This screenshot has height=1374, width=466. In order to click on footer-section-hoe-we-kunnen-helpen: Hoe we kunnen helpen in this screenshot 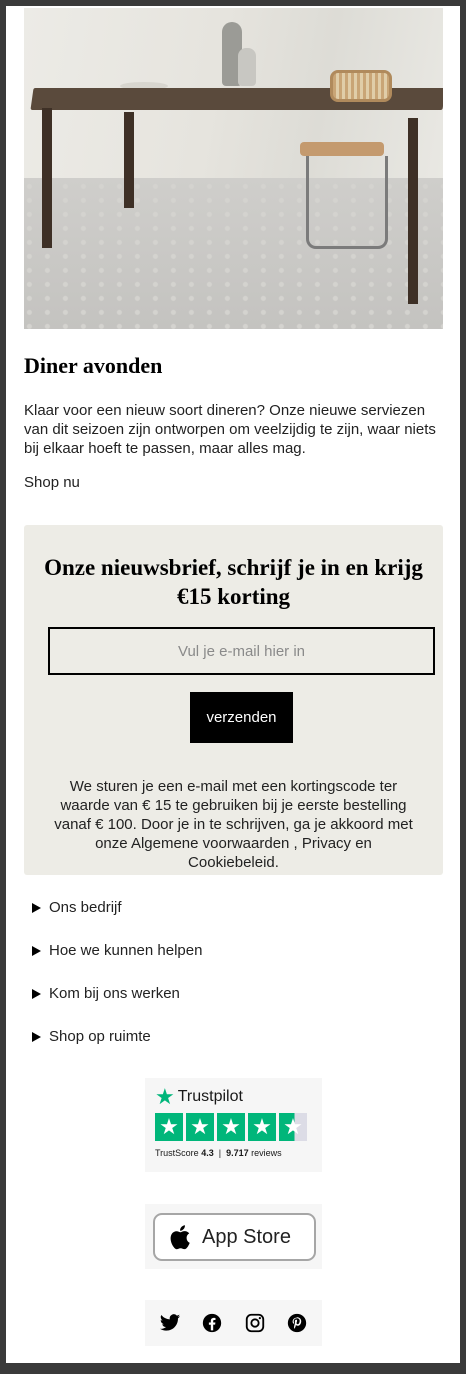, I will do `click(117, 950)`.